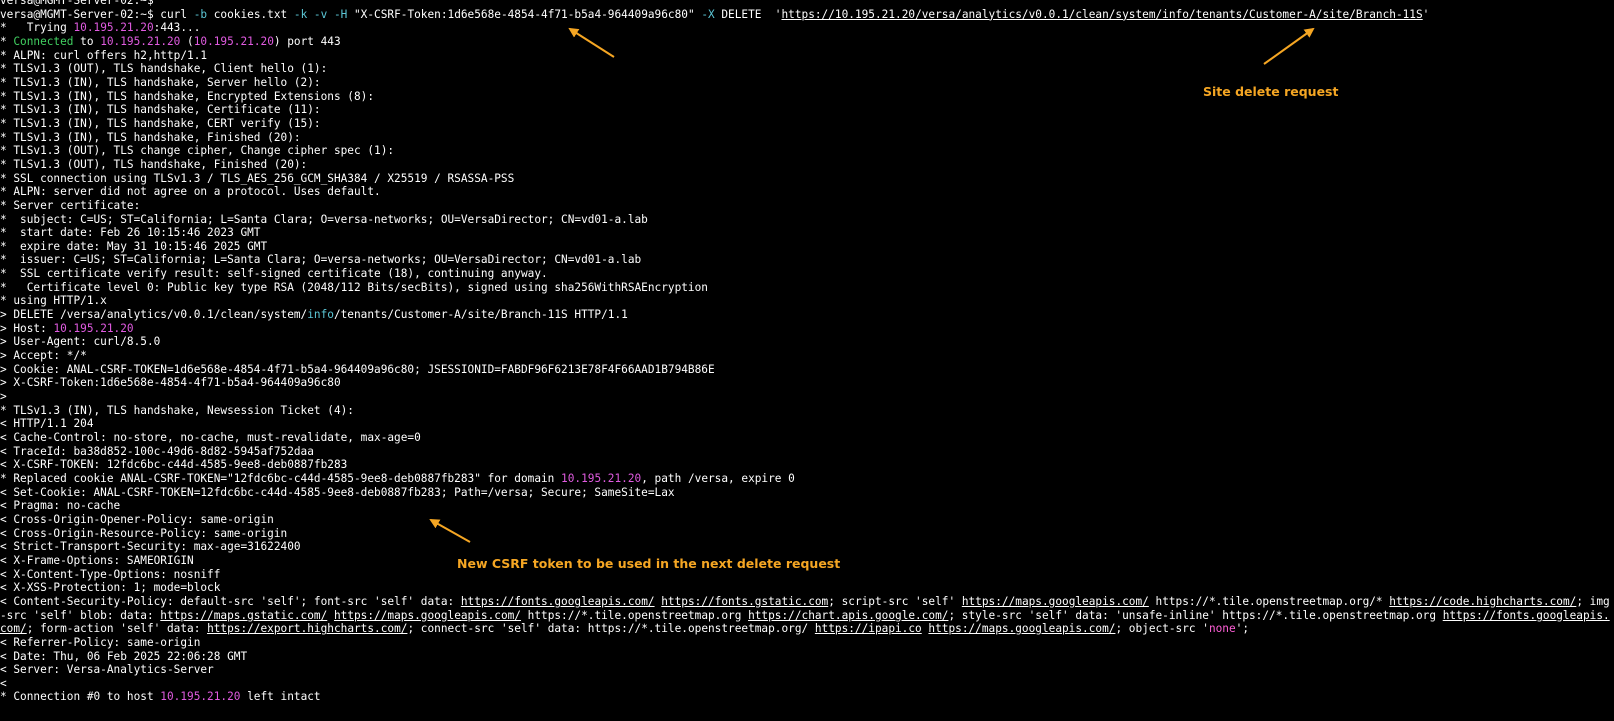  What do you see at coordinates (117, 629) in the screenshot?
I see `terminal-text: ; form-action 'self' data:` at bounding box center [117, 629].